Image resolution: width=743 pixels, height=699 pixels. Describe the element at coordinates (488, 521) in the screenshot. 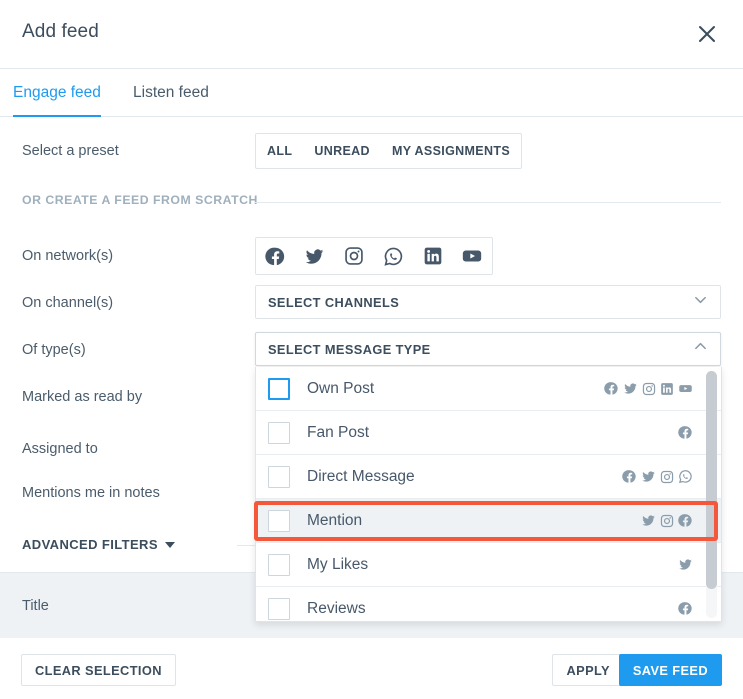

I see `list-item: Mention` at that location.